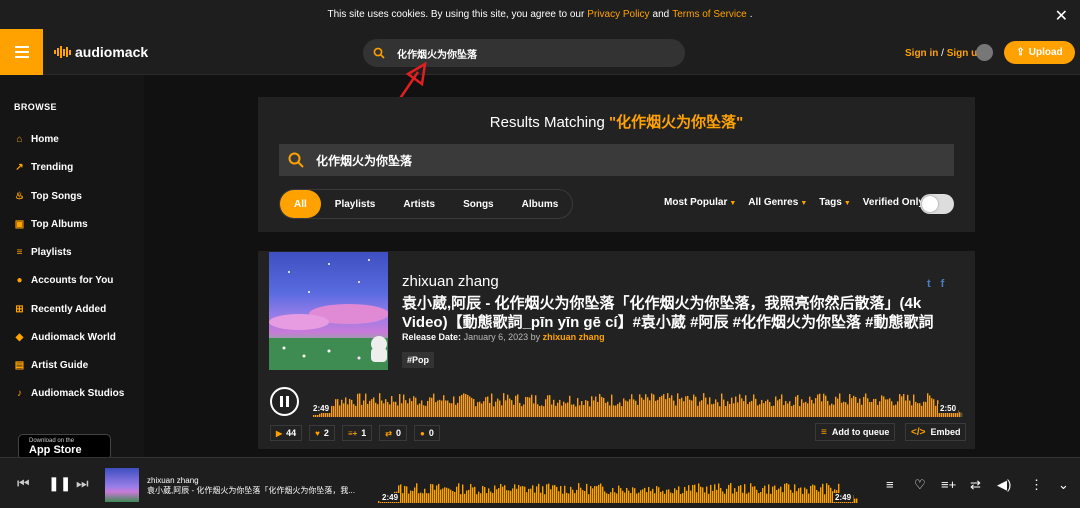 The height and width of the screenshot is (508, 1080). I want to click on terms-link: Terms of Service, so click(709, 14).